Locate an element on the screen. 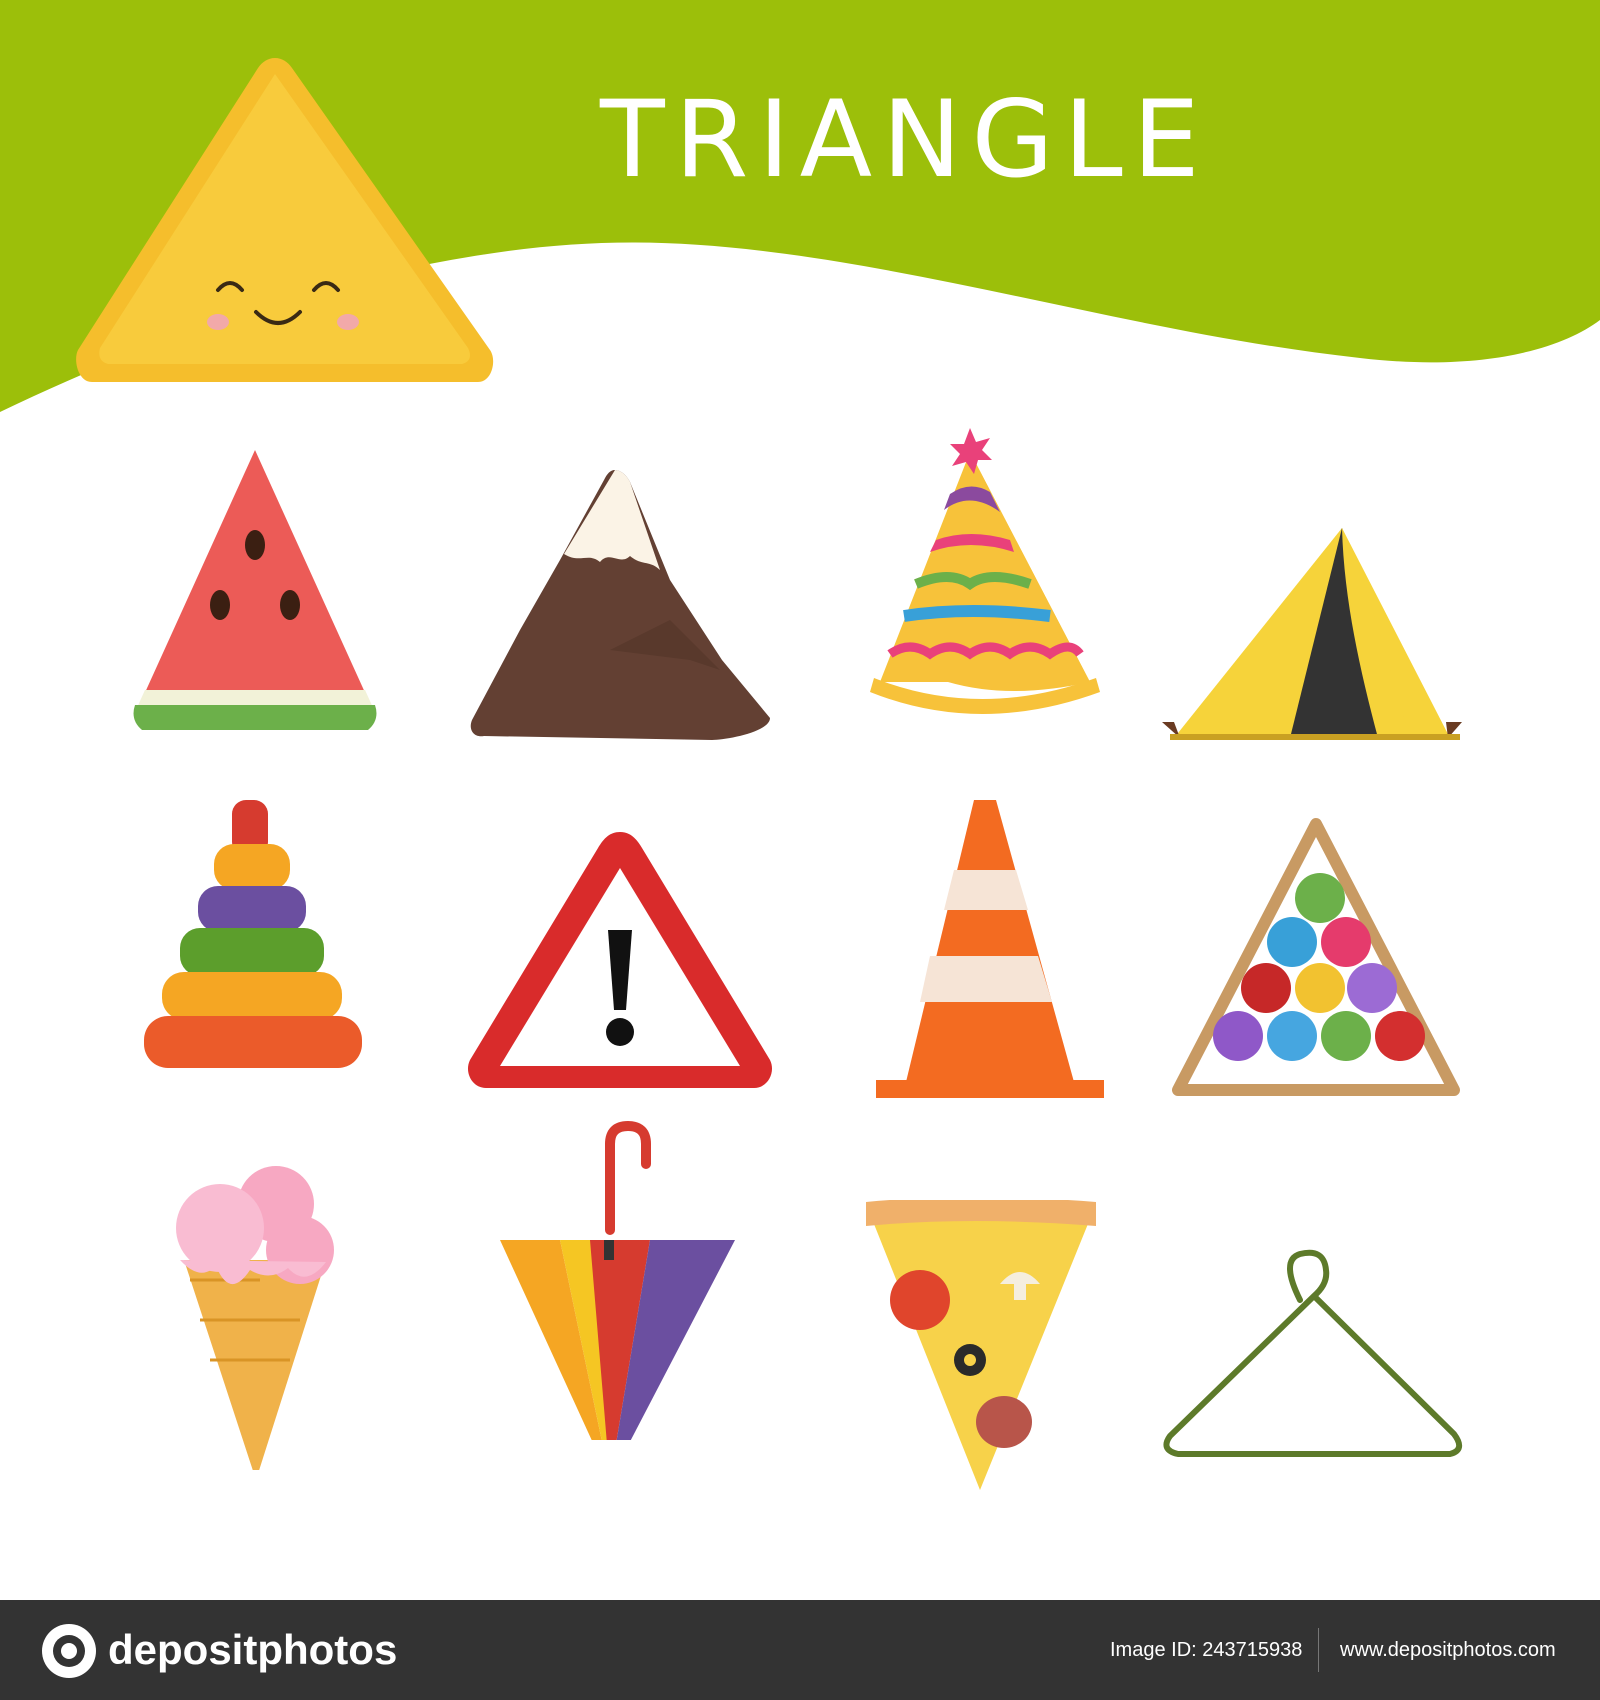 The height and width of the screenshot is (1700, 1600). footer-brand: depositphotos is located at coordinates (252, 1650).